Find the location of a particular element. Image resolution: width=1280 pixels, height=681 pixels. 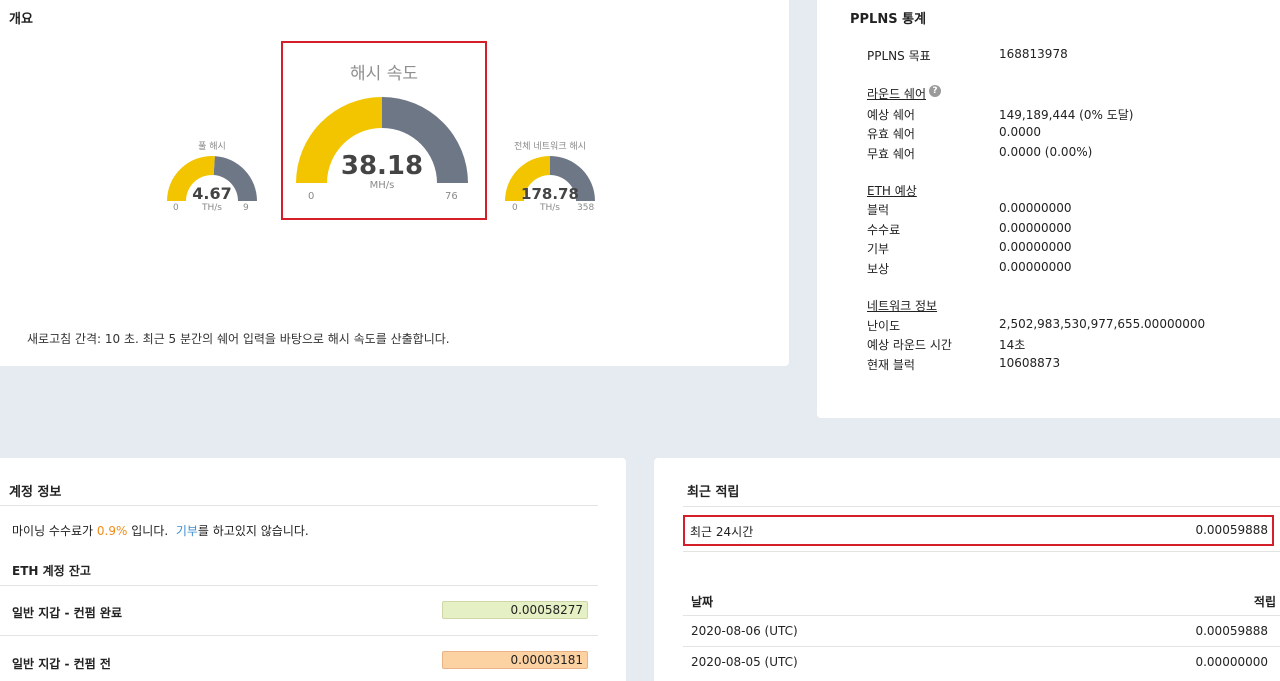

round-time-value: 14초 is located at coordinates (1012, 345).